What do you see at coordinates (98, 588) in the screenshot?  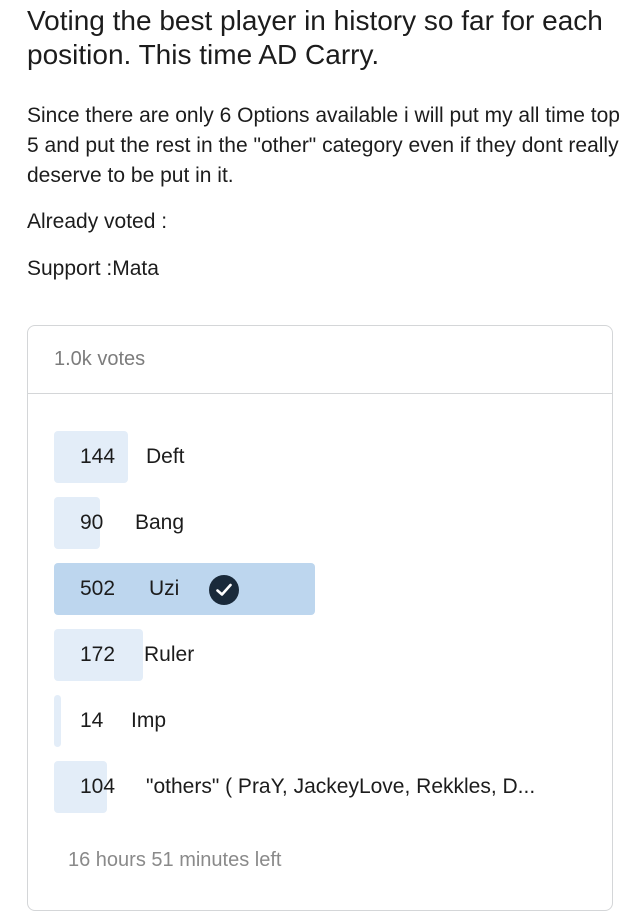 I see `poll-option-count: 502` at bounding box center [98, 588].